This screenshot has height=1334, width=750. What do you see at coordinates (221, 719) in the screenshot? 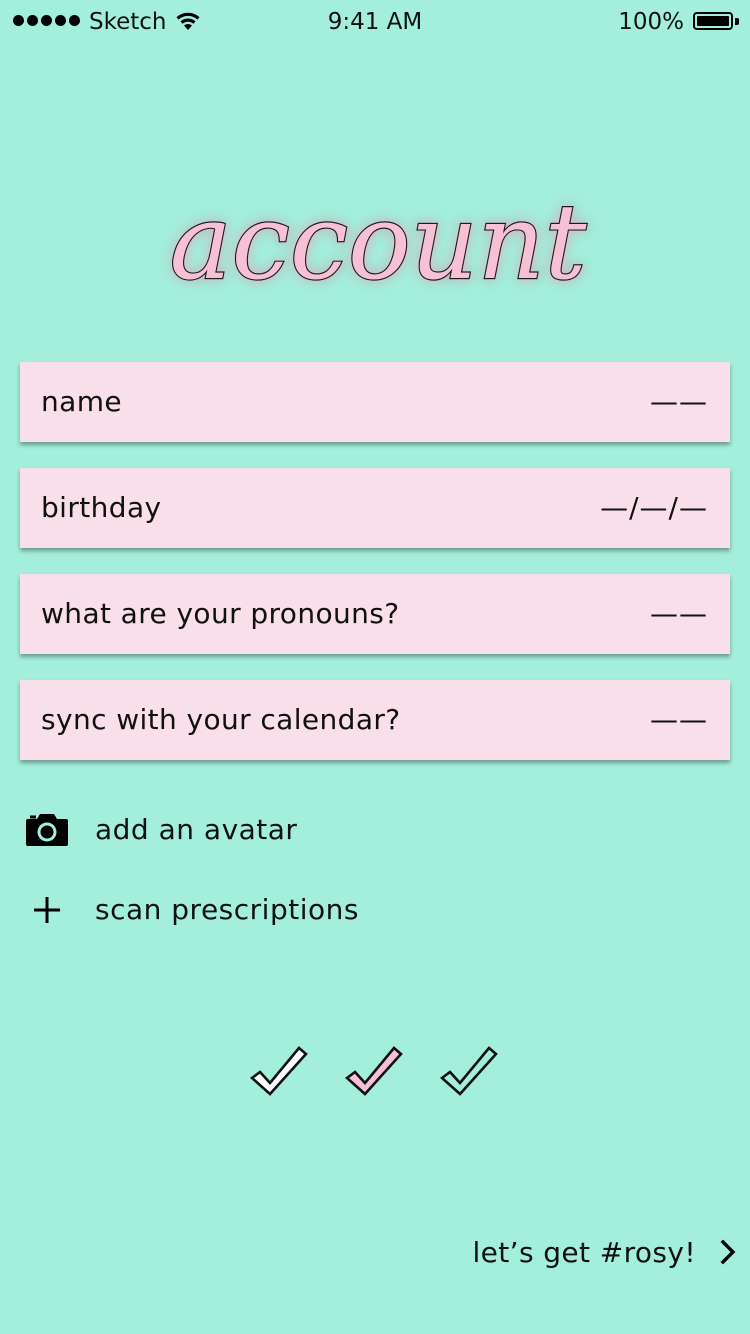
I see `calendar-sync-field-label: sync with your calendar?` at bounding box center [221, 719].